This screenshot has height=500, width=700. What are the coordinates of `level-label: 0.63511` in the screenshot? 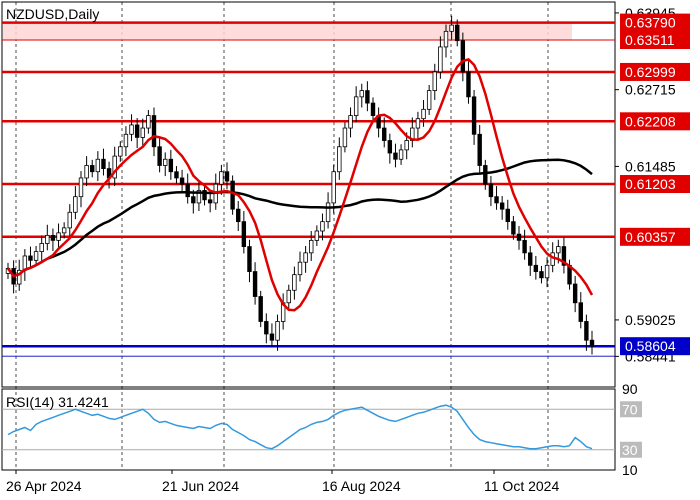 It's located at (650, 40).